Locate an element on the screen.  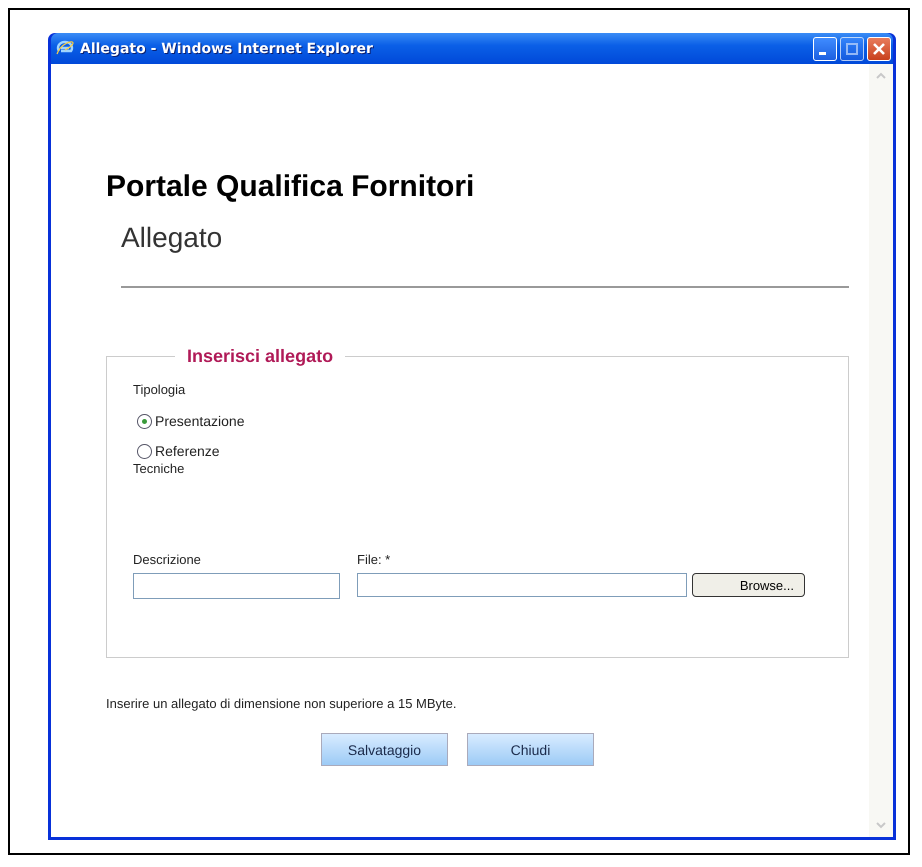
radio-option: Referenze is located at coordinates (480, 451).